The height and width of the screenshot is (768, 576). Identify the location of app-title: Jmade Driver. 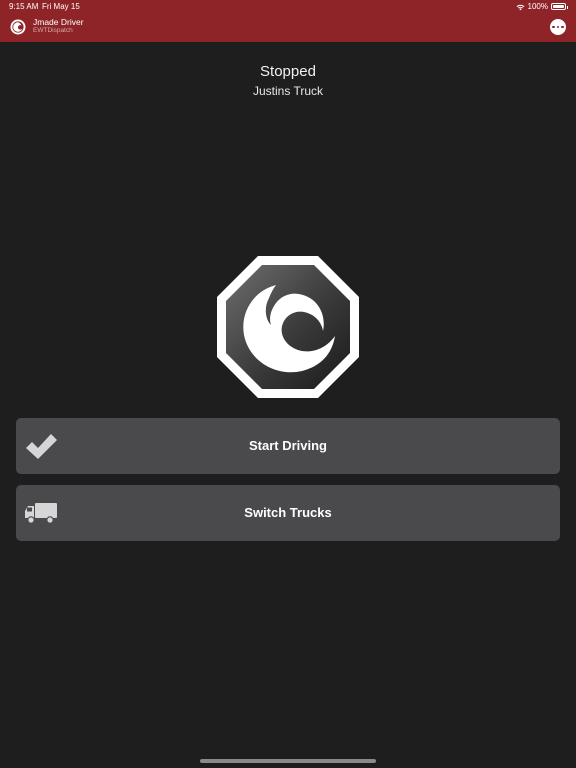
(58, 22).